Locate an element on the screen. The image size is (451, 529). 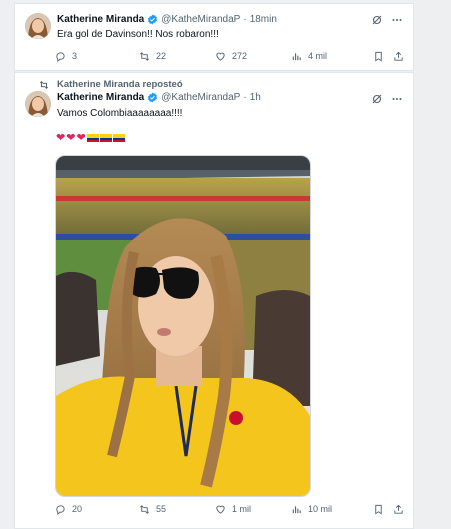
repost-count: 22 is located at coordinates (161, 56).